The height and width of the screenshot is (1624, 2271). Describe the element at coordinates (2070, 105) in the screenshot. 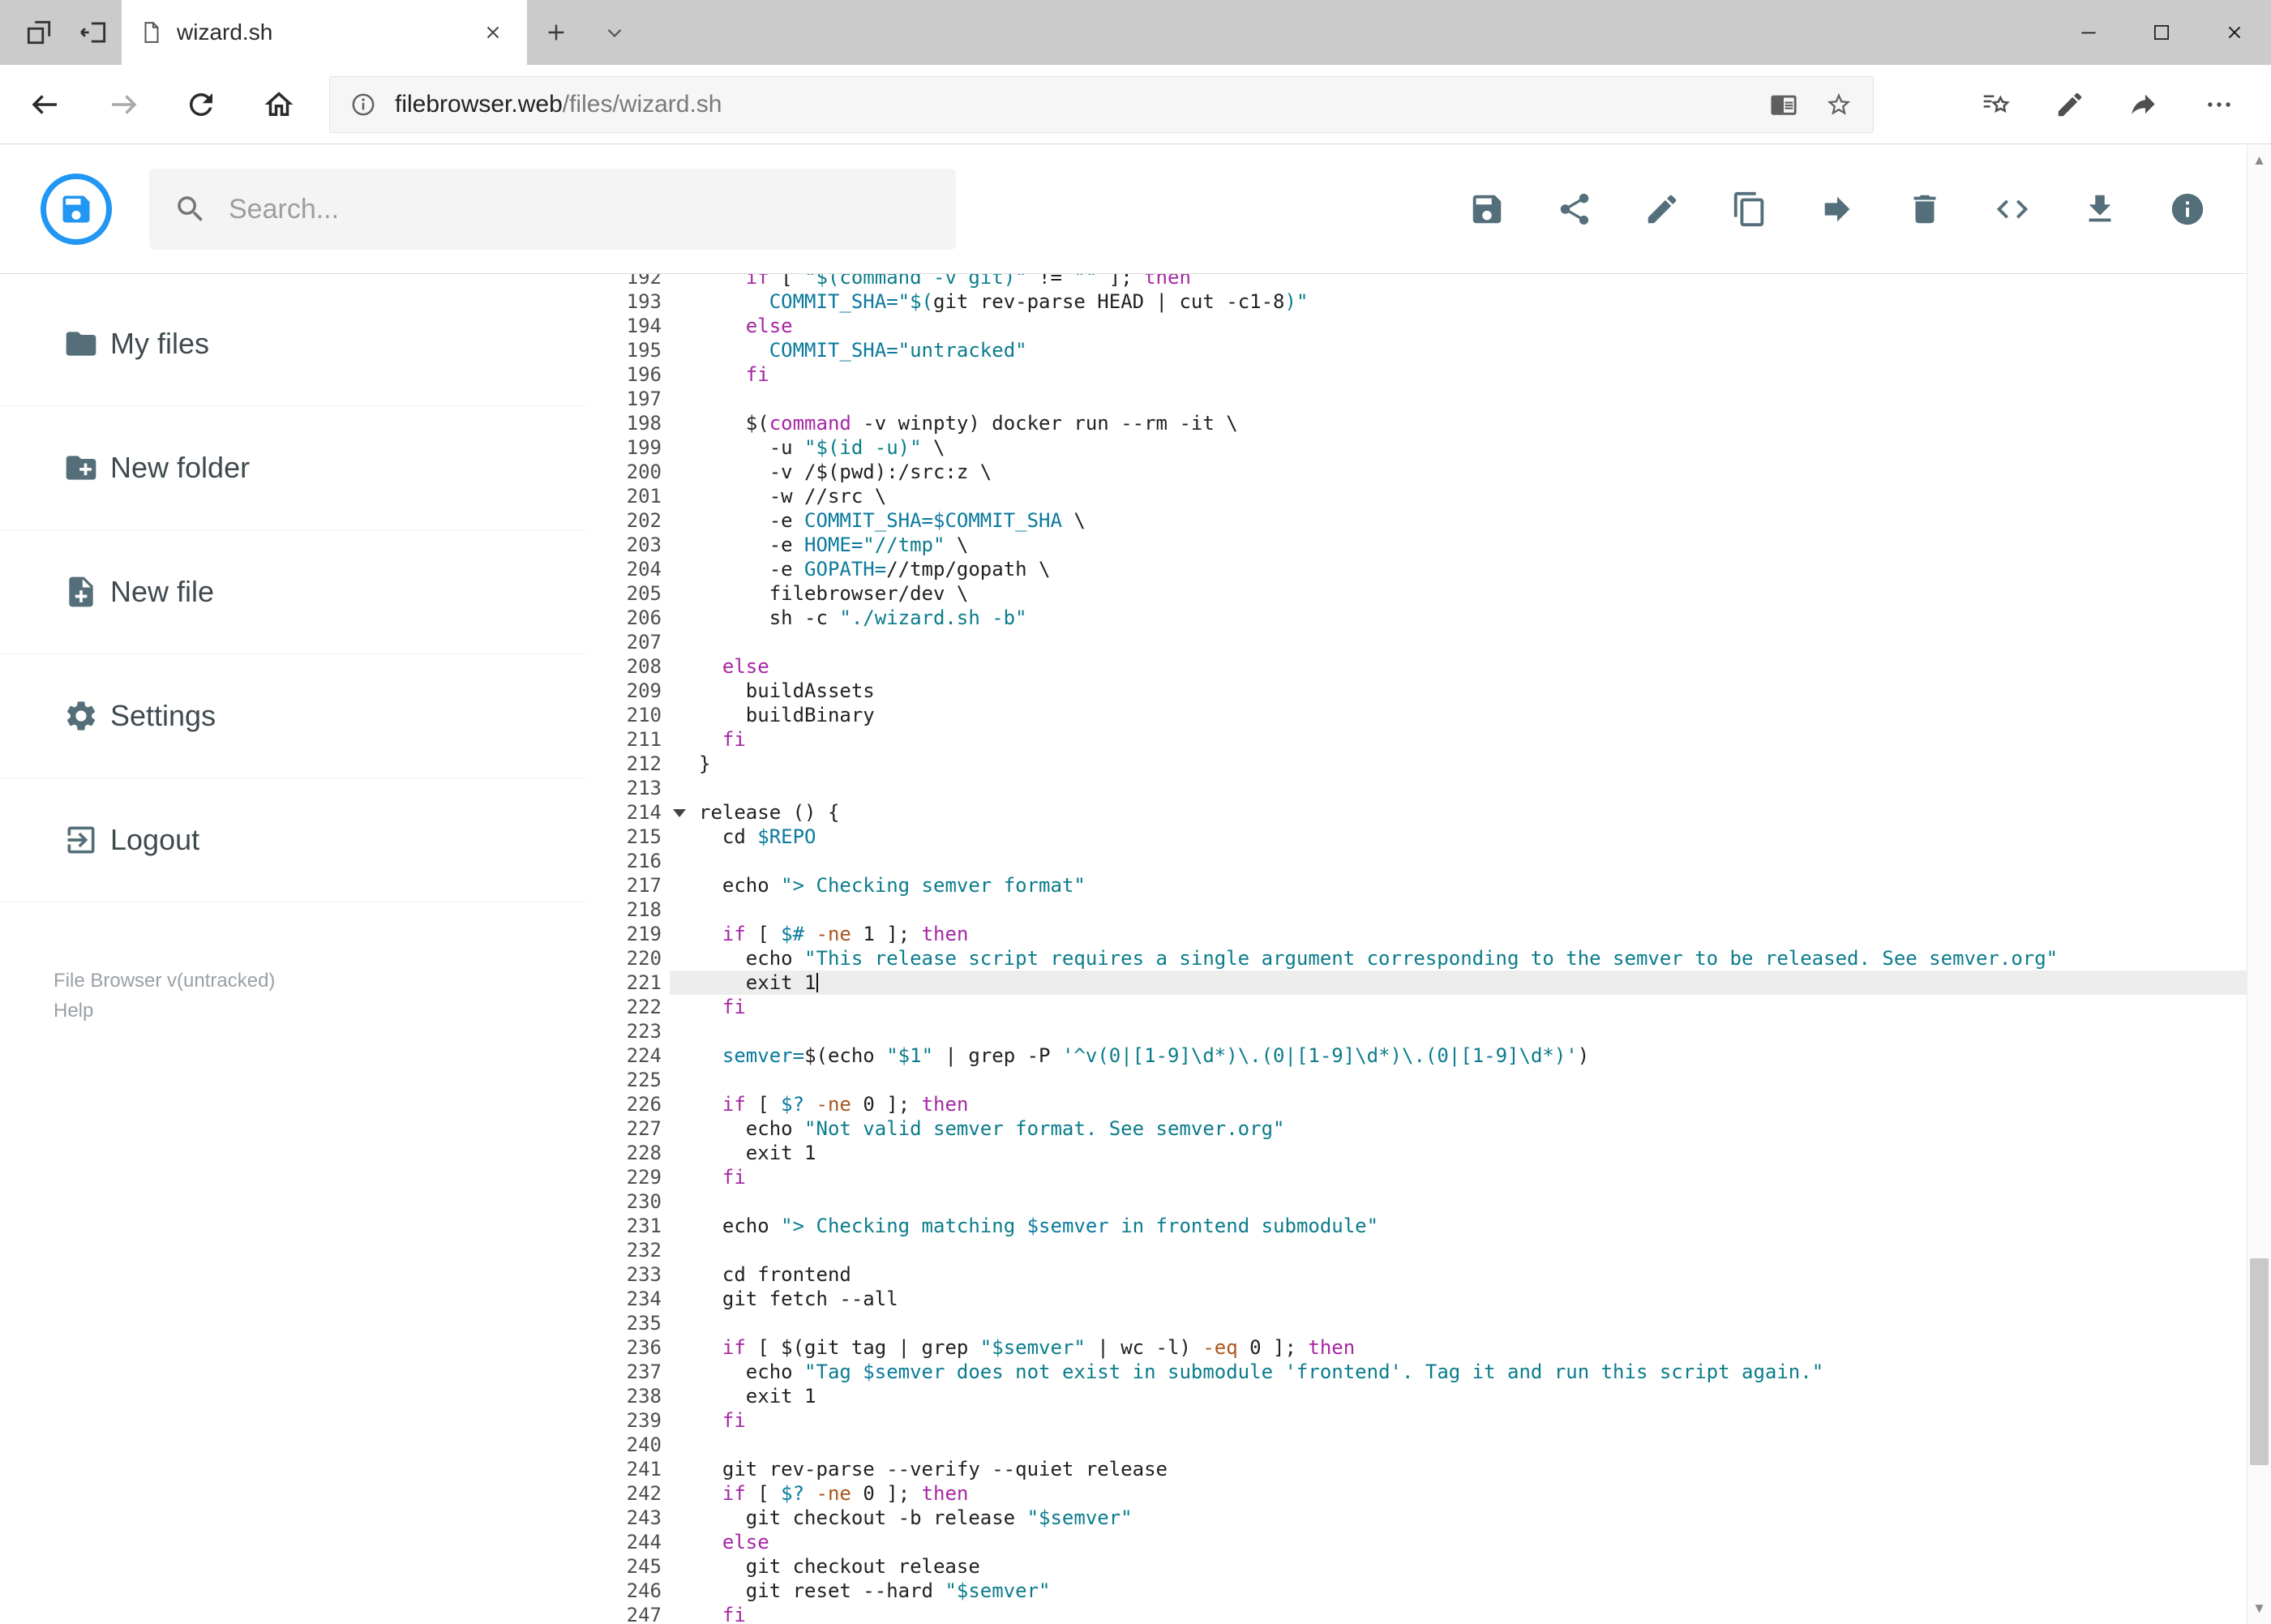

I see `annotate-button` at that location.